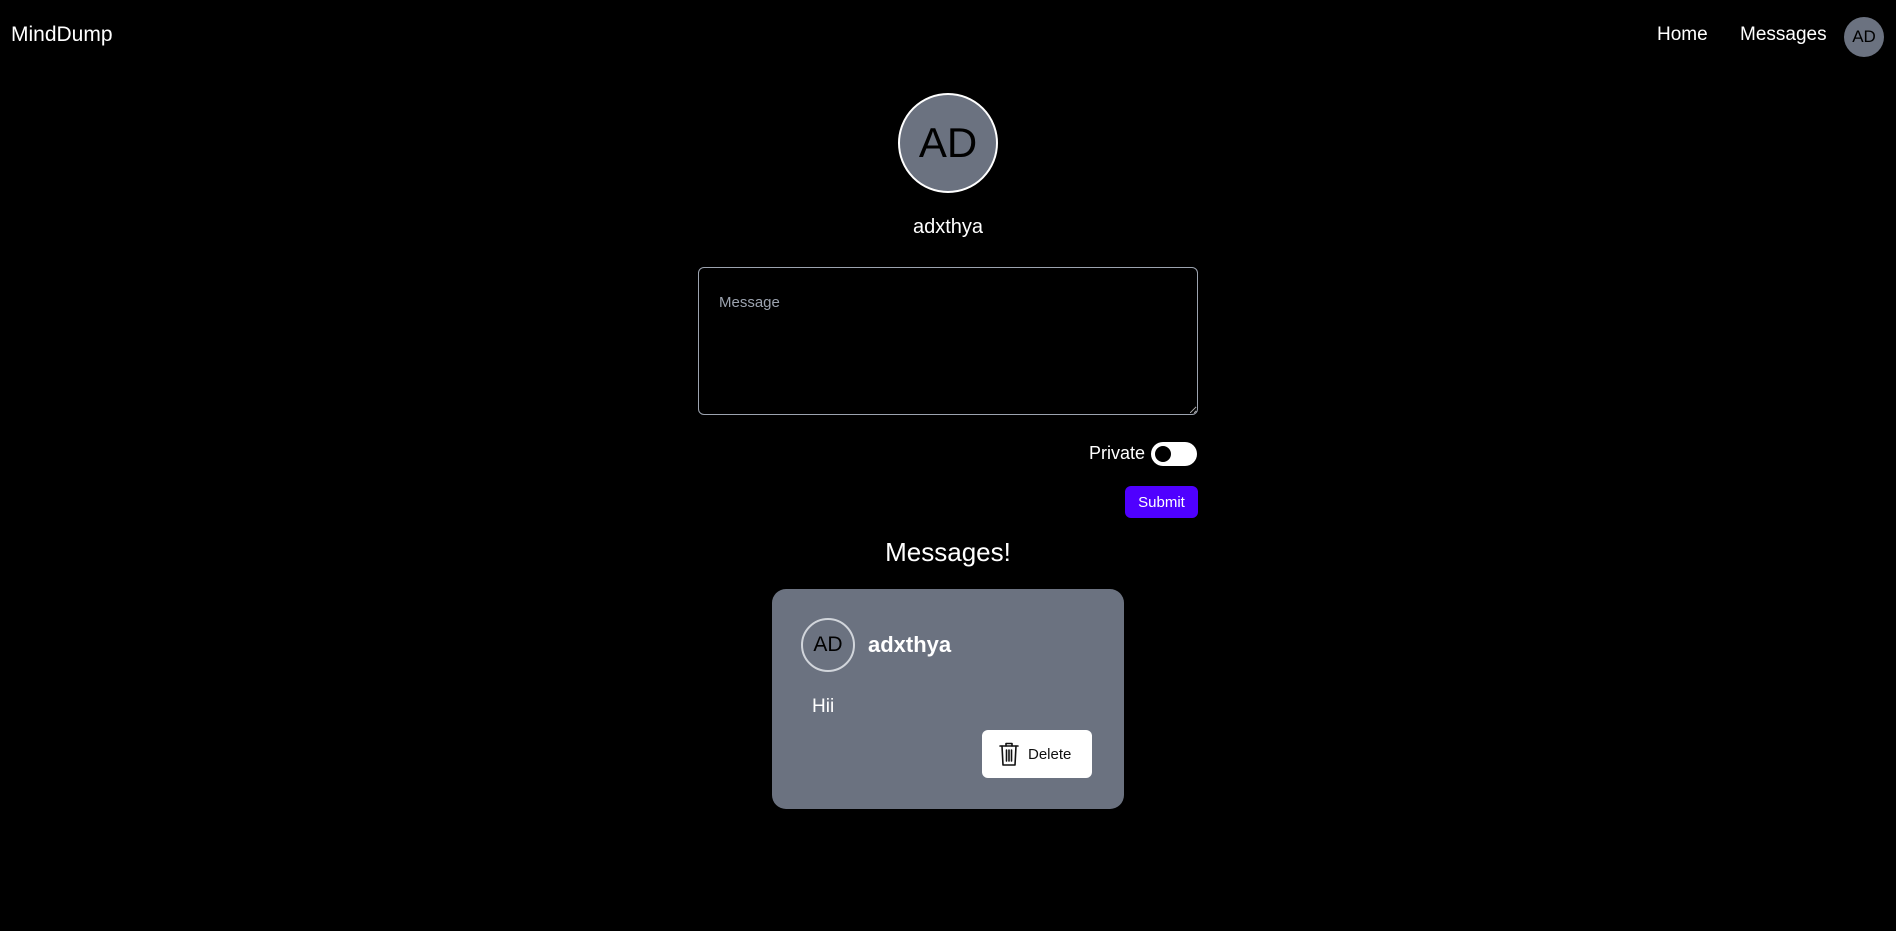 This screenshot has height=931, width=1896. I want to click on submit-button: Submit, so click(1161, 502).